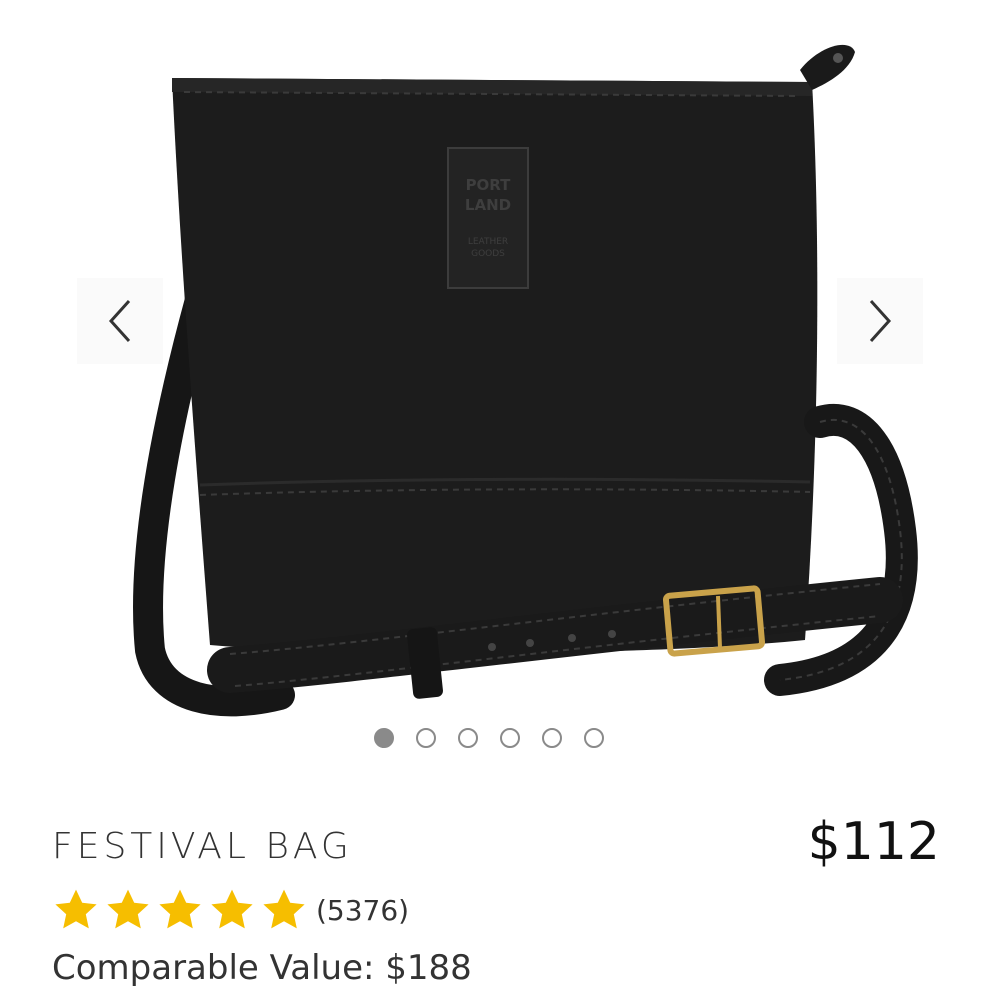  What do you see at coordinates (488, 205) in the screenshot?
I see `brand-patch-line-2: LAND` at bounding box center [488, 205].